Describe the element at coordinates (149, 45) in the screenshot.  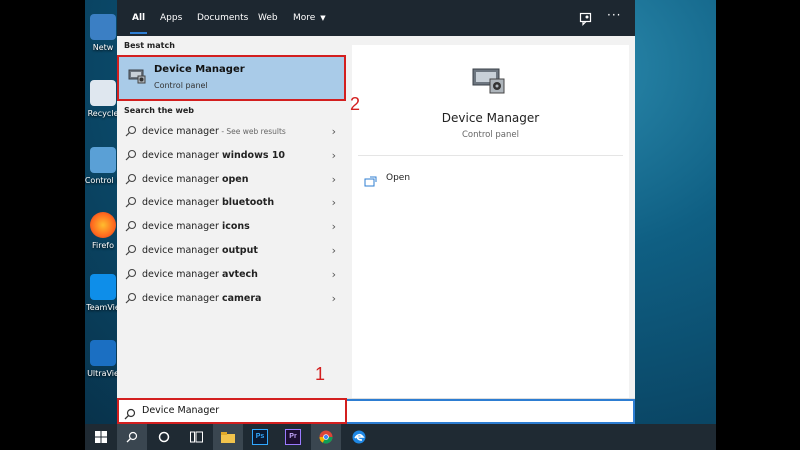
I see `section-best-match: Best match` at that location.